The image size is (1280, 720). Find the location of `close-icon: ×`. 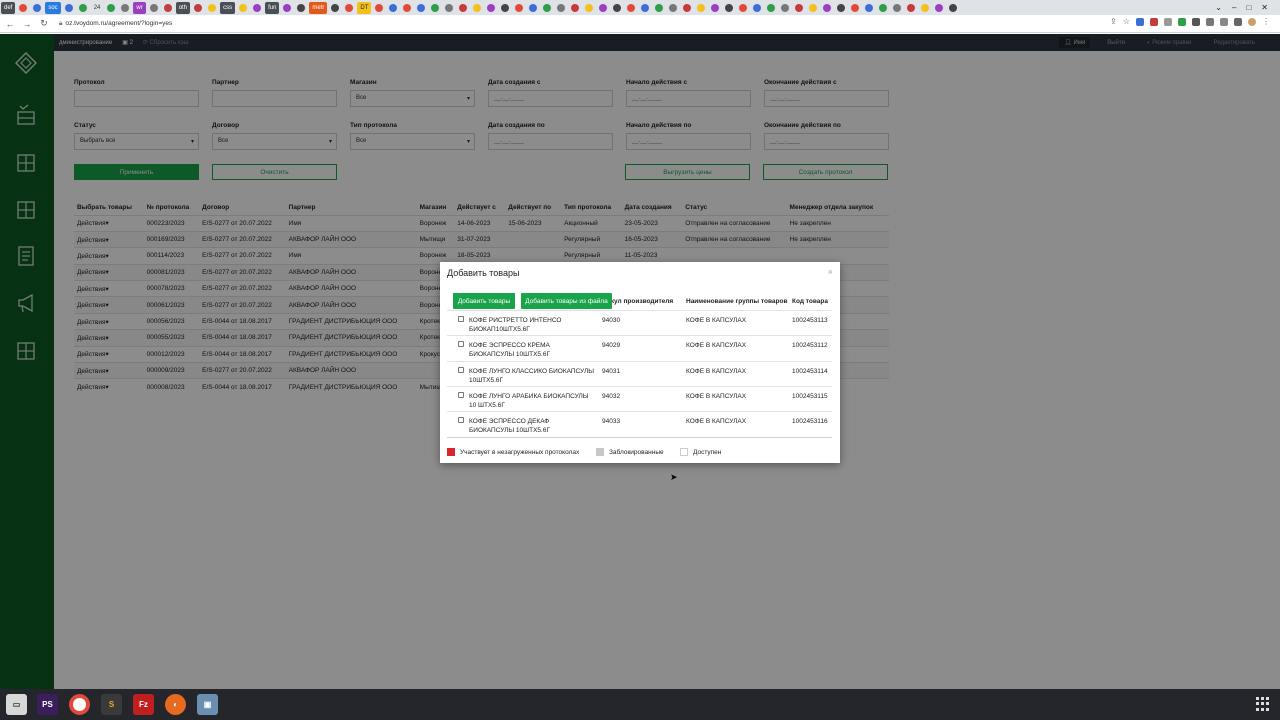

close-icon: × is located at coordinates (830, 272).